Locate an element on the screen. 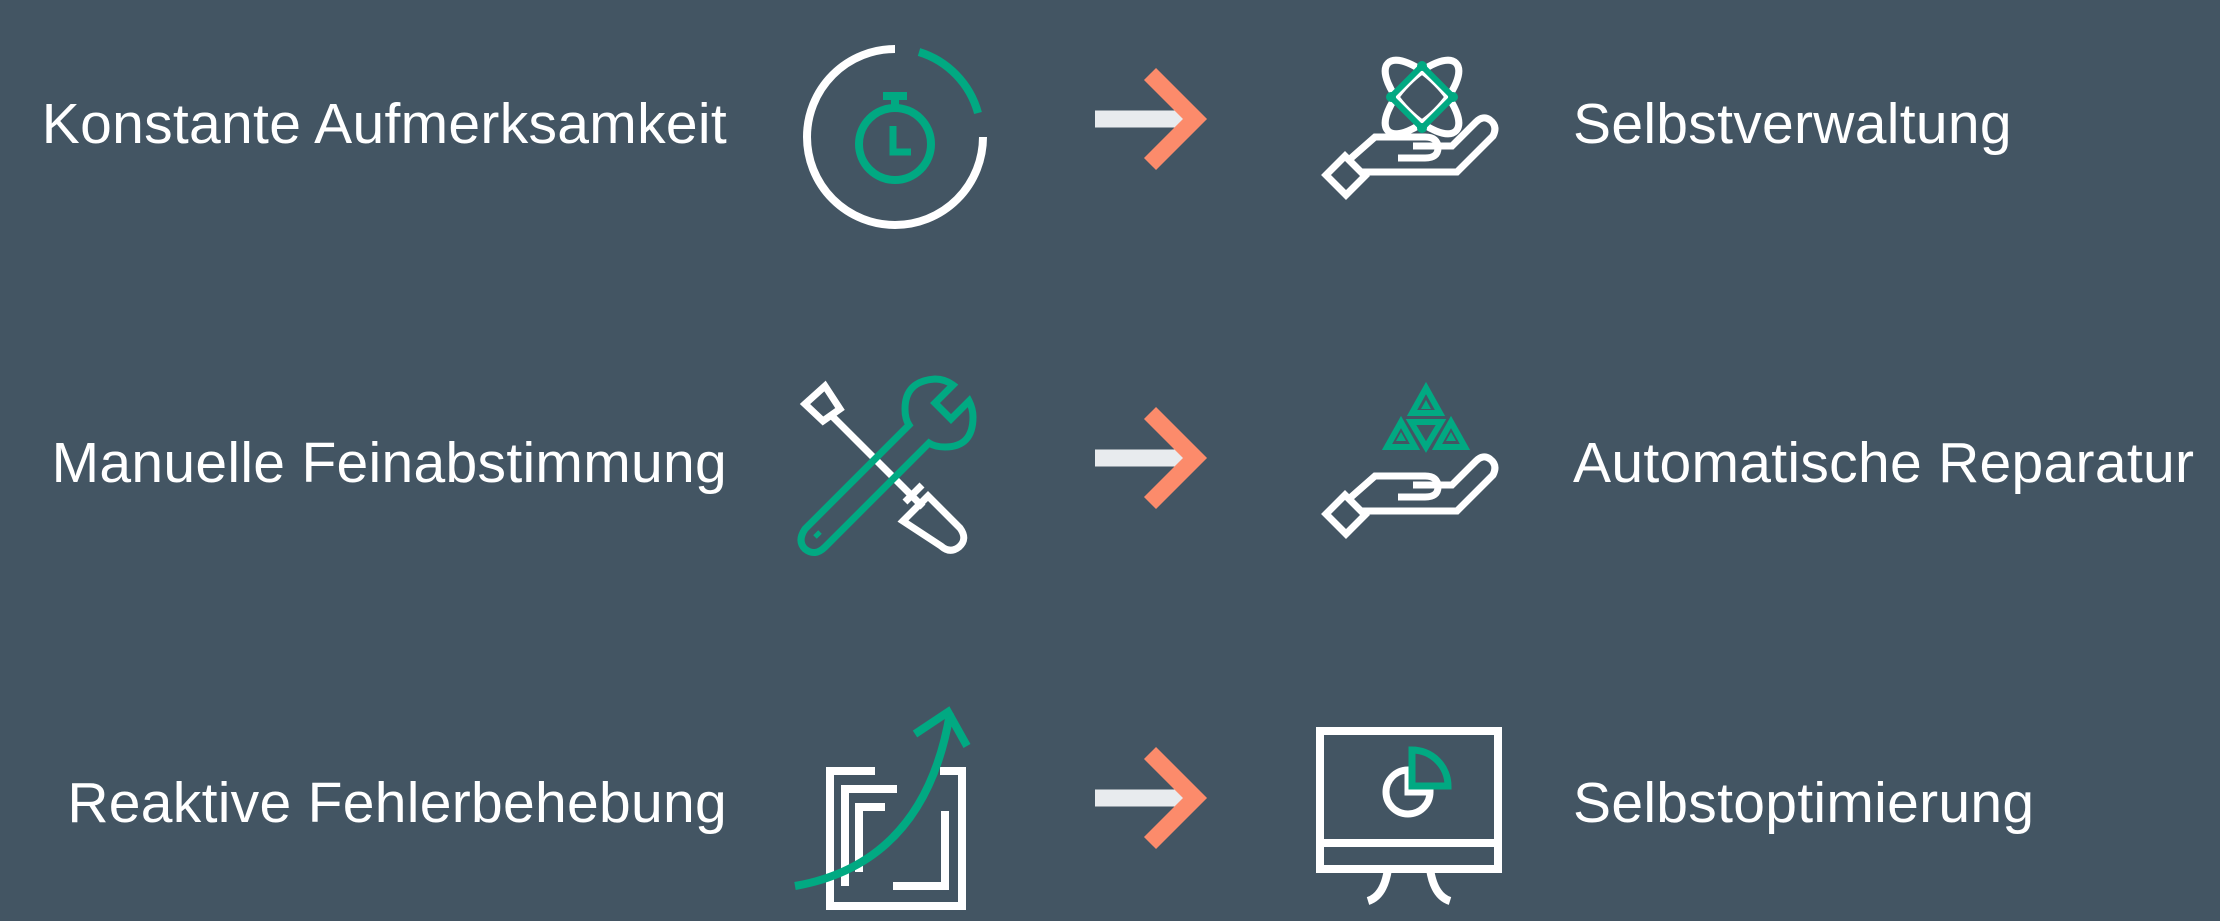 The width and height of the screenshot is (2220, 921). open-hand-shape is located at coordinates (1410, 496).